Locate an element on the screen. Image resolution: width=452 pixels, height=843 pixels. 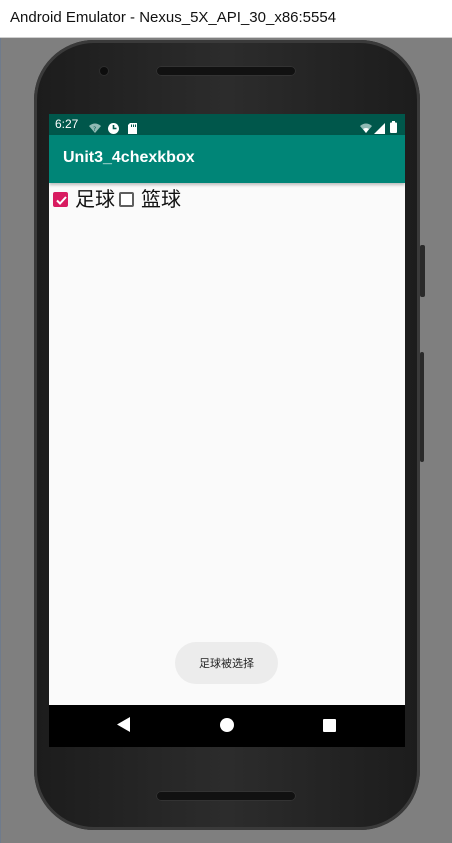
power-button is located at coordinates (422, 271).